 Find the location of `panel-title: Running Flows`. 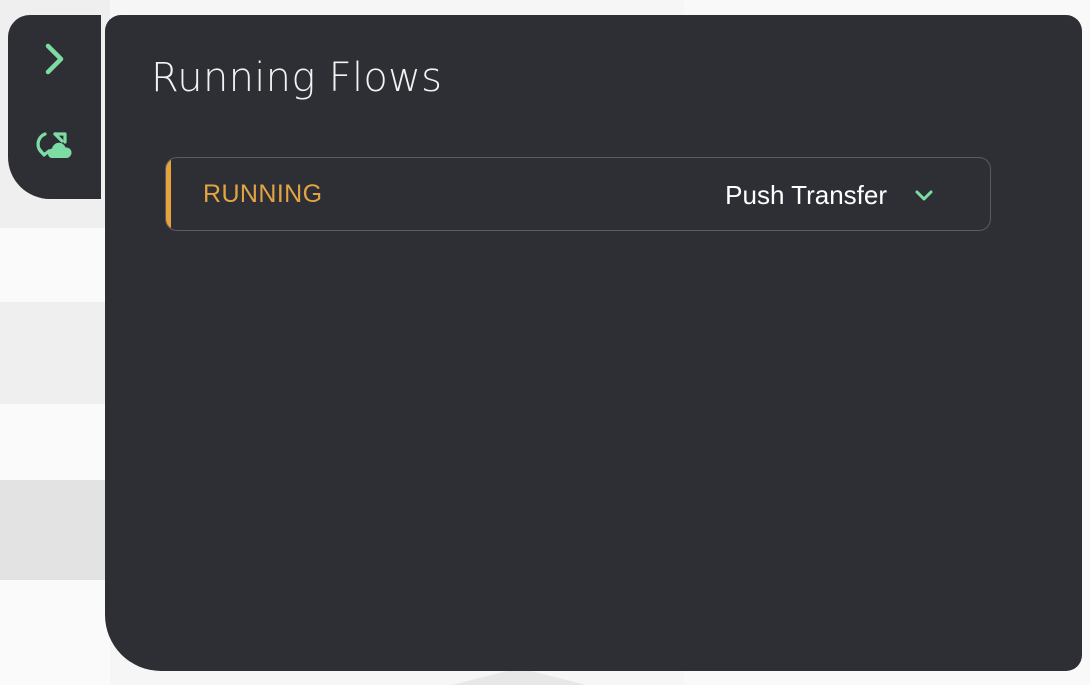

panel-title: Running Flows is located at coordinates (297, 78).